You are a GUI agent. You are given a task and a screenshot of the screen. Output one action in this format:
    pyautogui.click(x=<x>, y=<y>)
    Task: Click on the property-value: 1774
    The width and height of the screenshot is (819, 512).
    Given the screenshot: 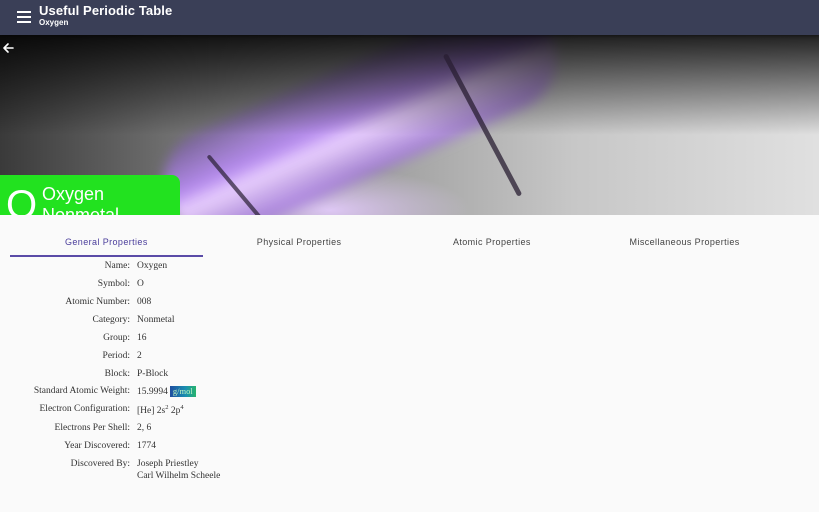 What is the action you would take?
    pyautogui.click(x=146, y=446)
    